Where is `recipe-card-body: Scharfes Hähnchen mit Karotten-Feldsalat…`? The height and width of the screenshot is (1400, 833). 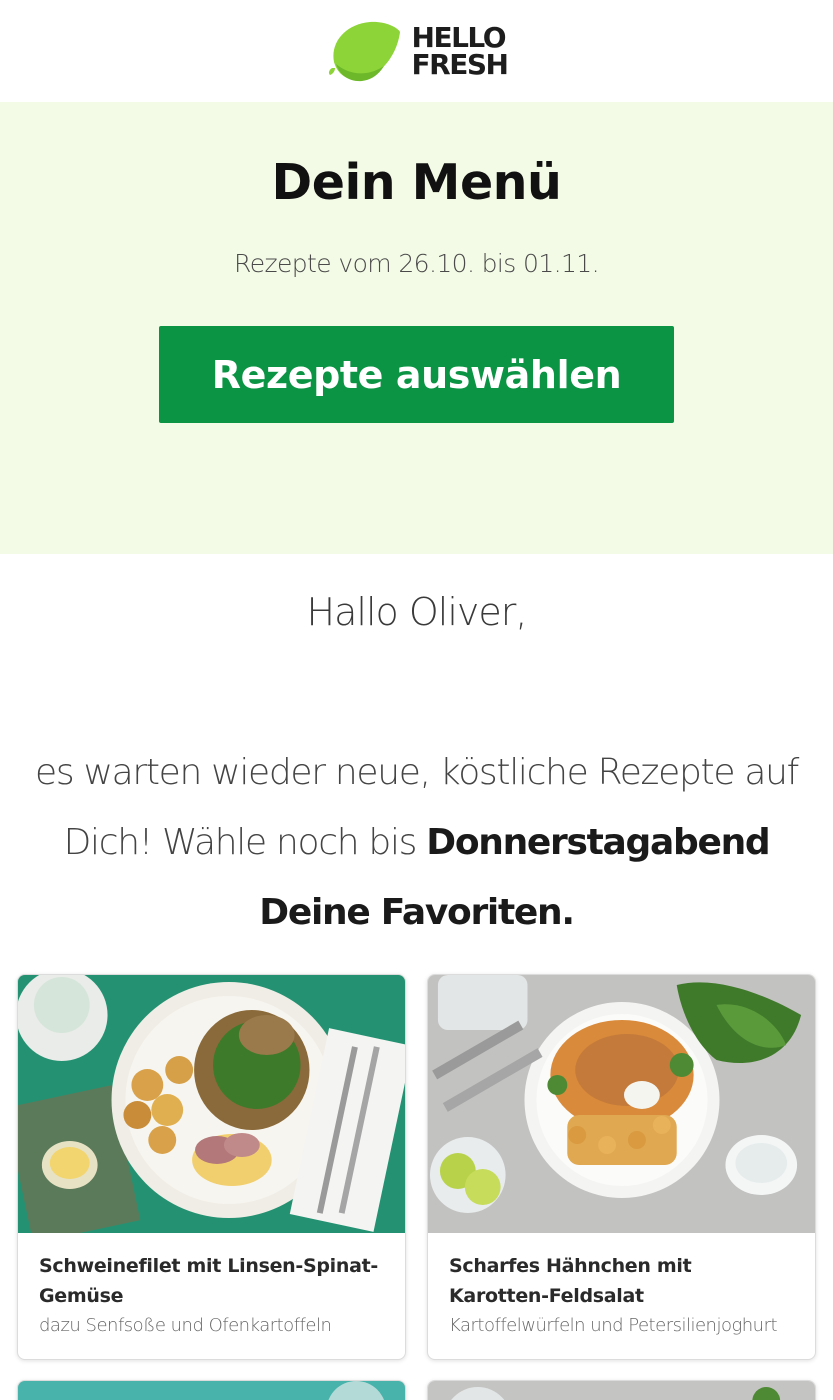 recipe-card-body: Scharfes Hähnchen mit Karotten-Feldsalat… is located at coordinates (621, 1287).